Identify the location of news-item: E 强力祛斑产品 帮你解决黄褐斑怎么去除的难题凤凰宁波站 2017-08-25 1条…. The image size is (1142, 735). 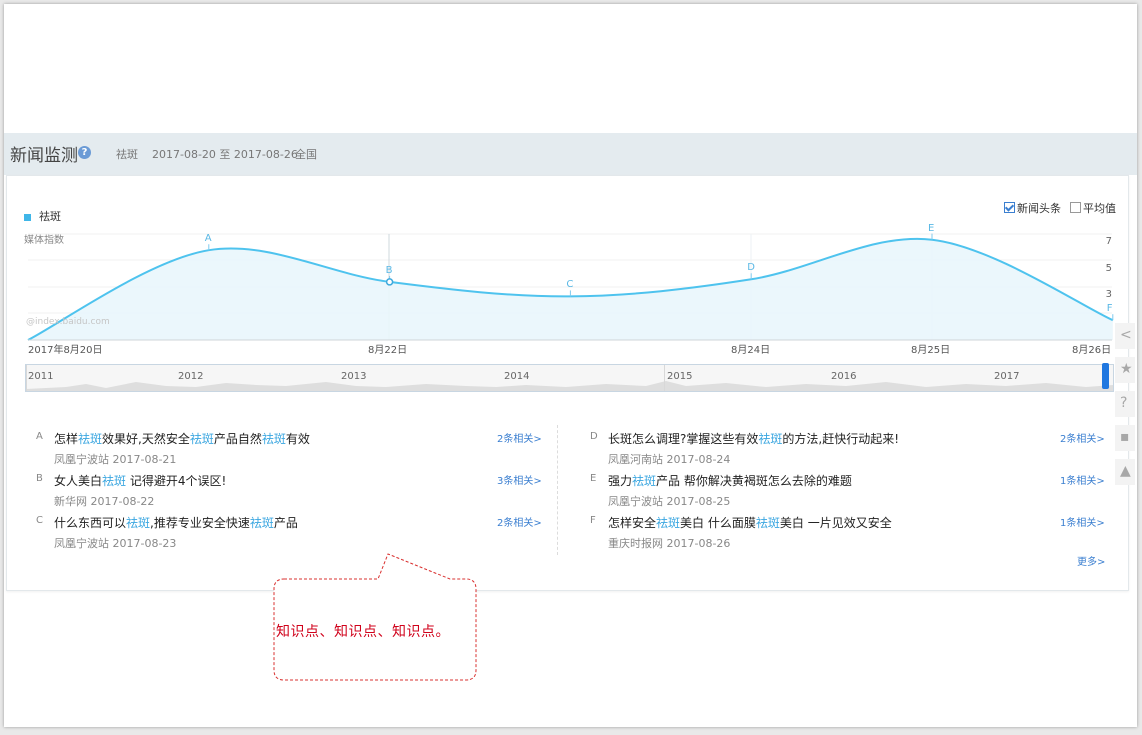
(849, 493).